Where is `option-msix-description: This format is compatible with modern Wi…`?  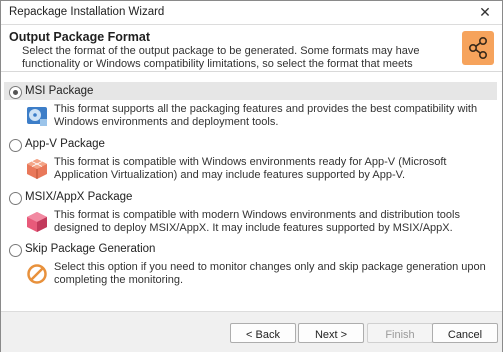 option-msix-description: This format is compatible with modern Wi… is located at coordinates (257, 221).